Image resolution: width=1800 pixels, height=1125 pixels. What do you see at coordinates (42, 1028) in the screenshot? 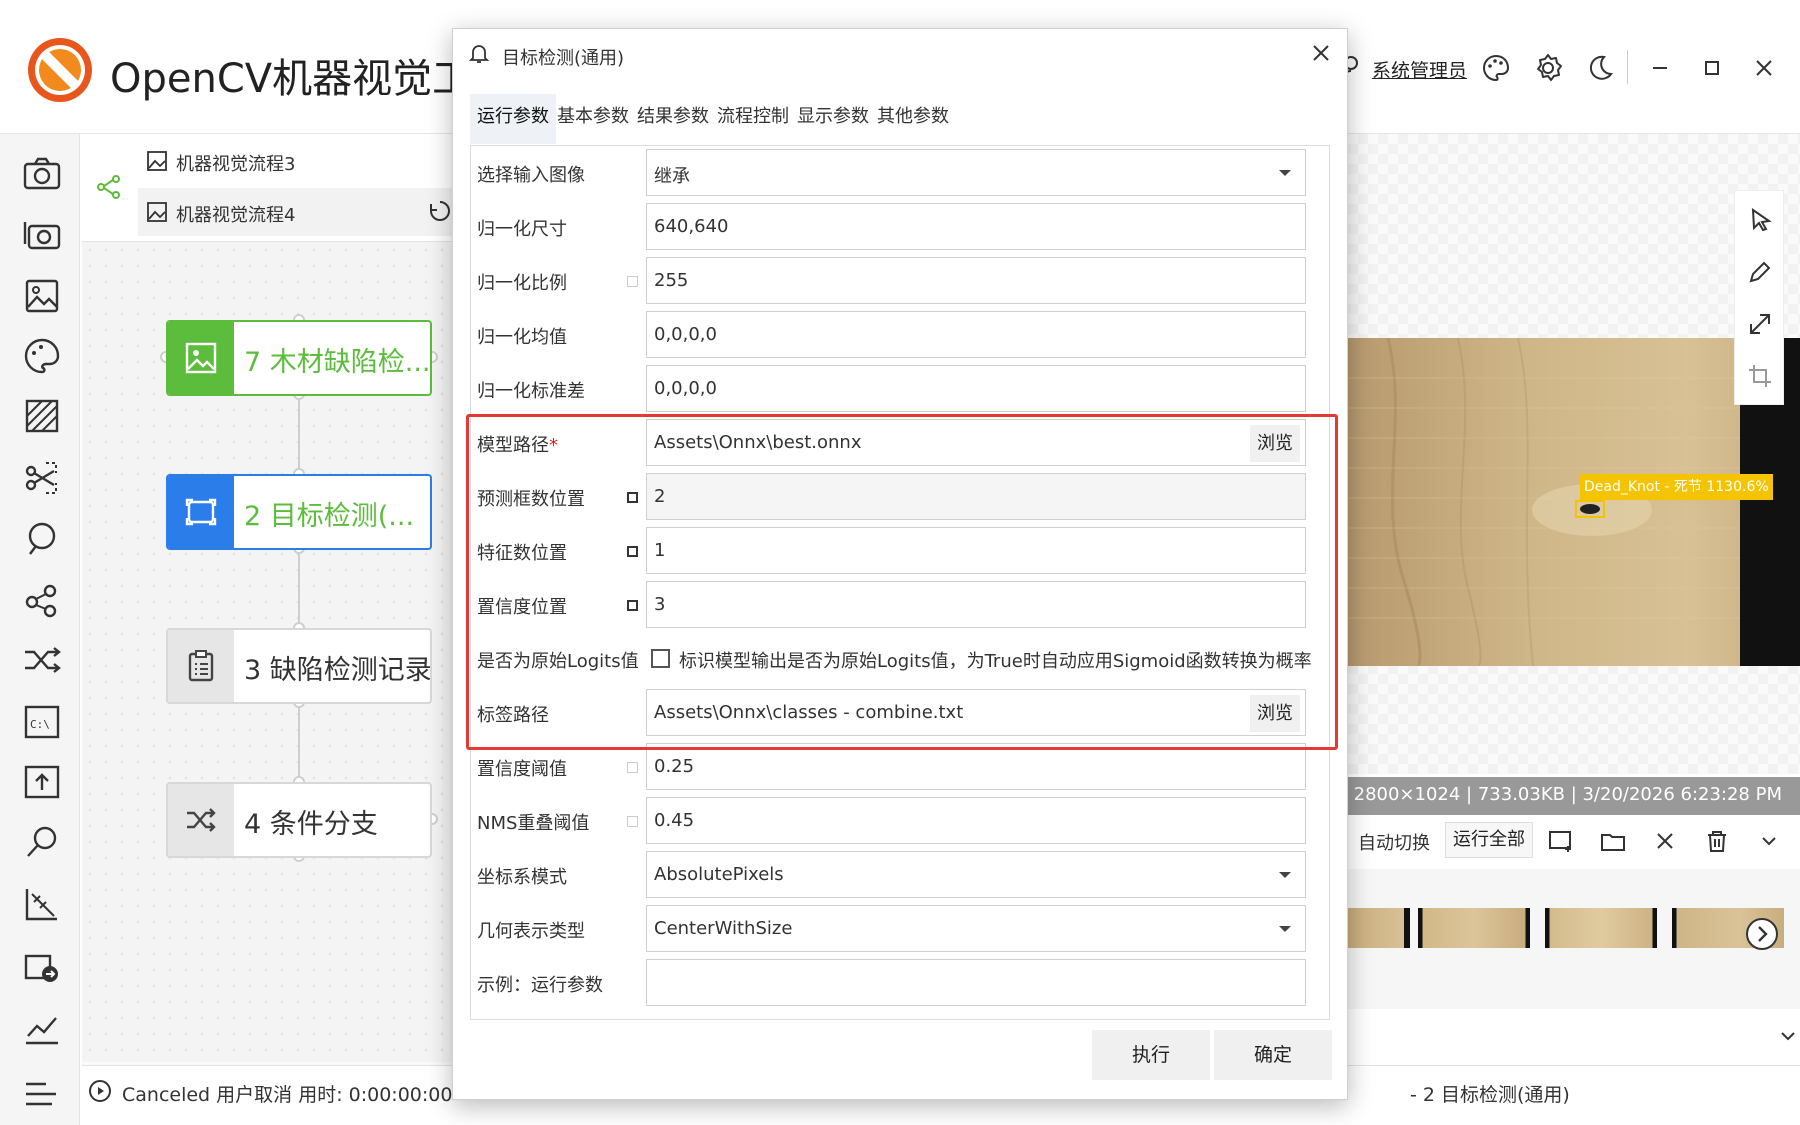
I see `chart-icon` at bounding box center [42, 1028].